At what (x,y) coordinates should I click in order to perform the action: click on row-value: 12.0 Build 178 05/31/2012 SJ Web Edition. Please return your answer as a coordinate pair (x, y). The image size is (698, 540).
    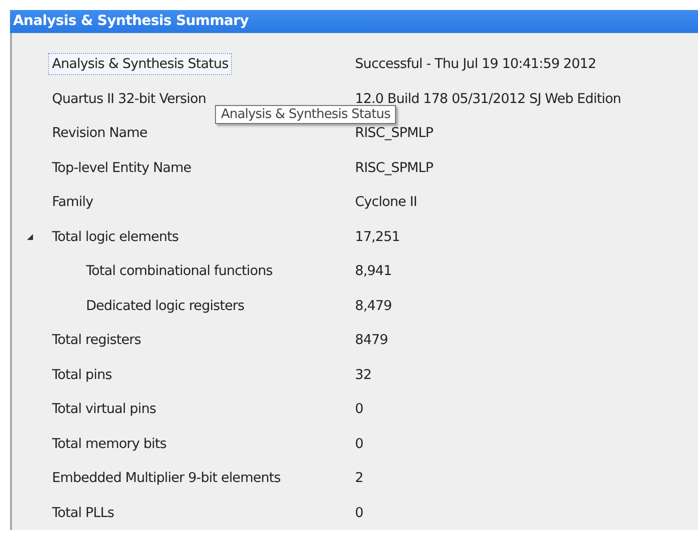
    Looking at the image, I should click on (488, 98).